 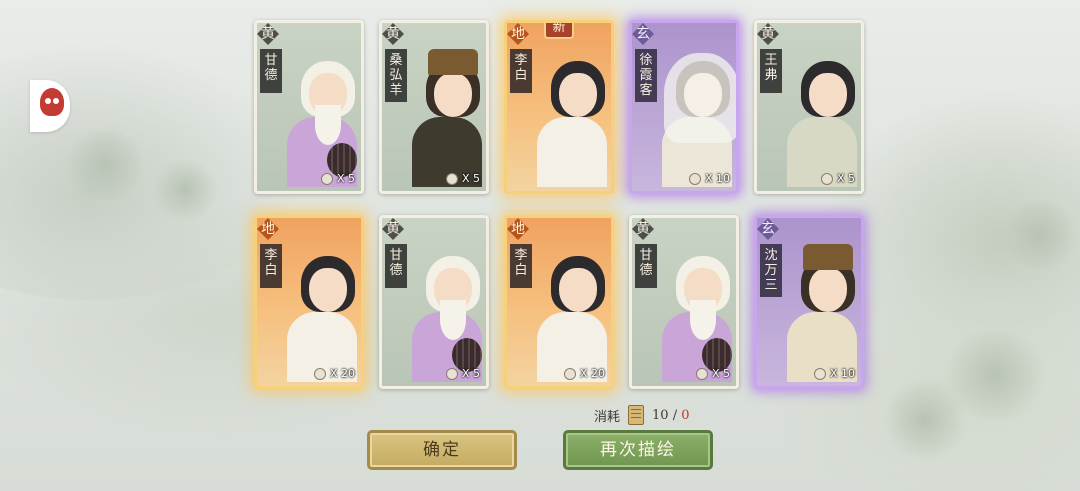 What do you see at coordinates (396, 75) in the screenshot?
I see `character-name: 桑弘羊` at bounding box center [396, 75].